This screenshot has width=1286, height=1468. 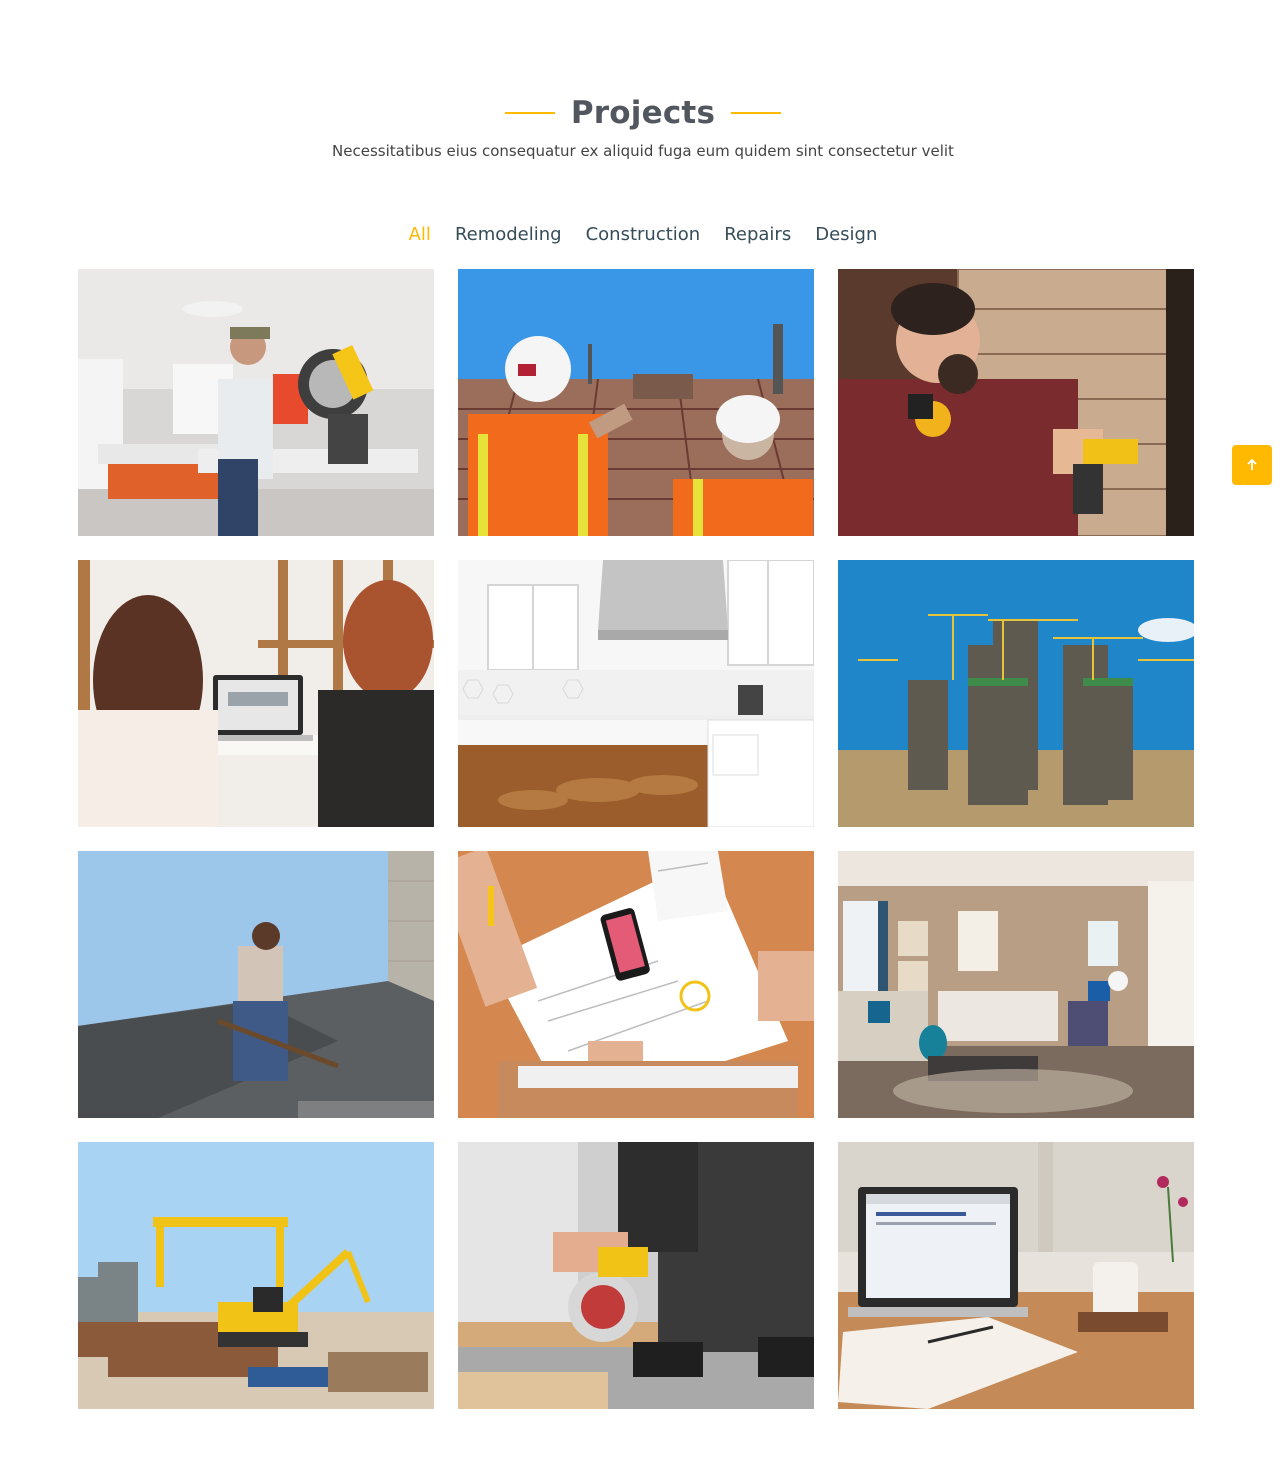 What do you see at coordinates (756, 113) in the screenshot?
I see `title-right-line` at bounding box center [756, 113].